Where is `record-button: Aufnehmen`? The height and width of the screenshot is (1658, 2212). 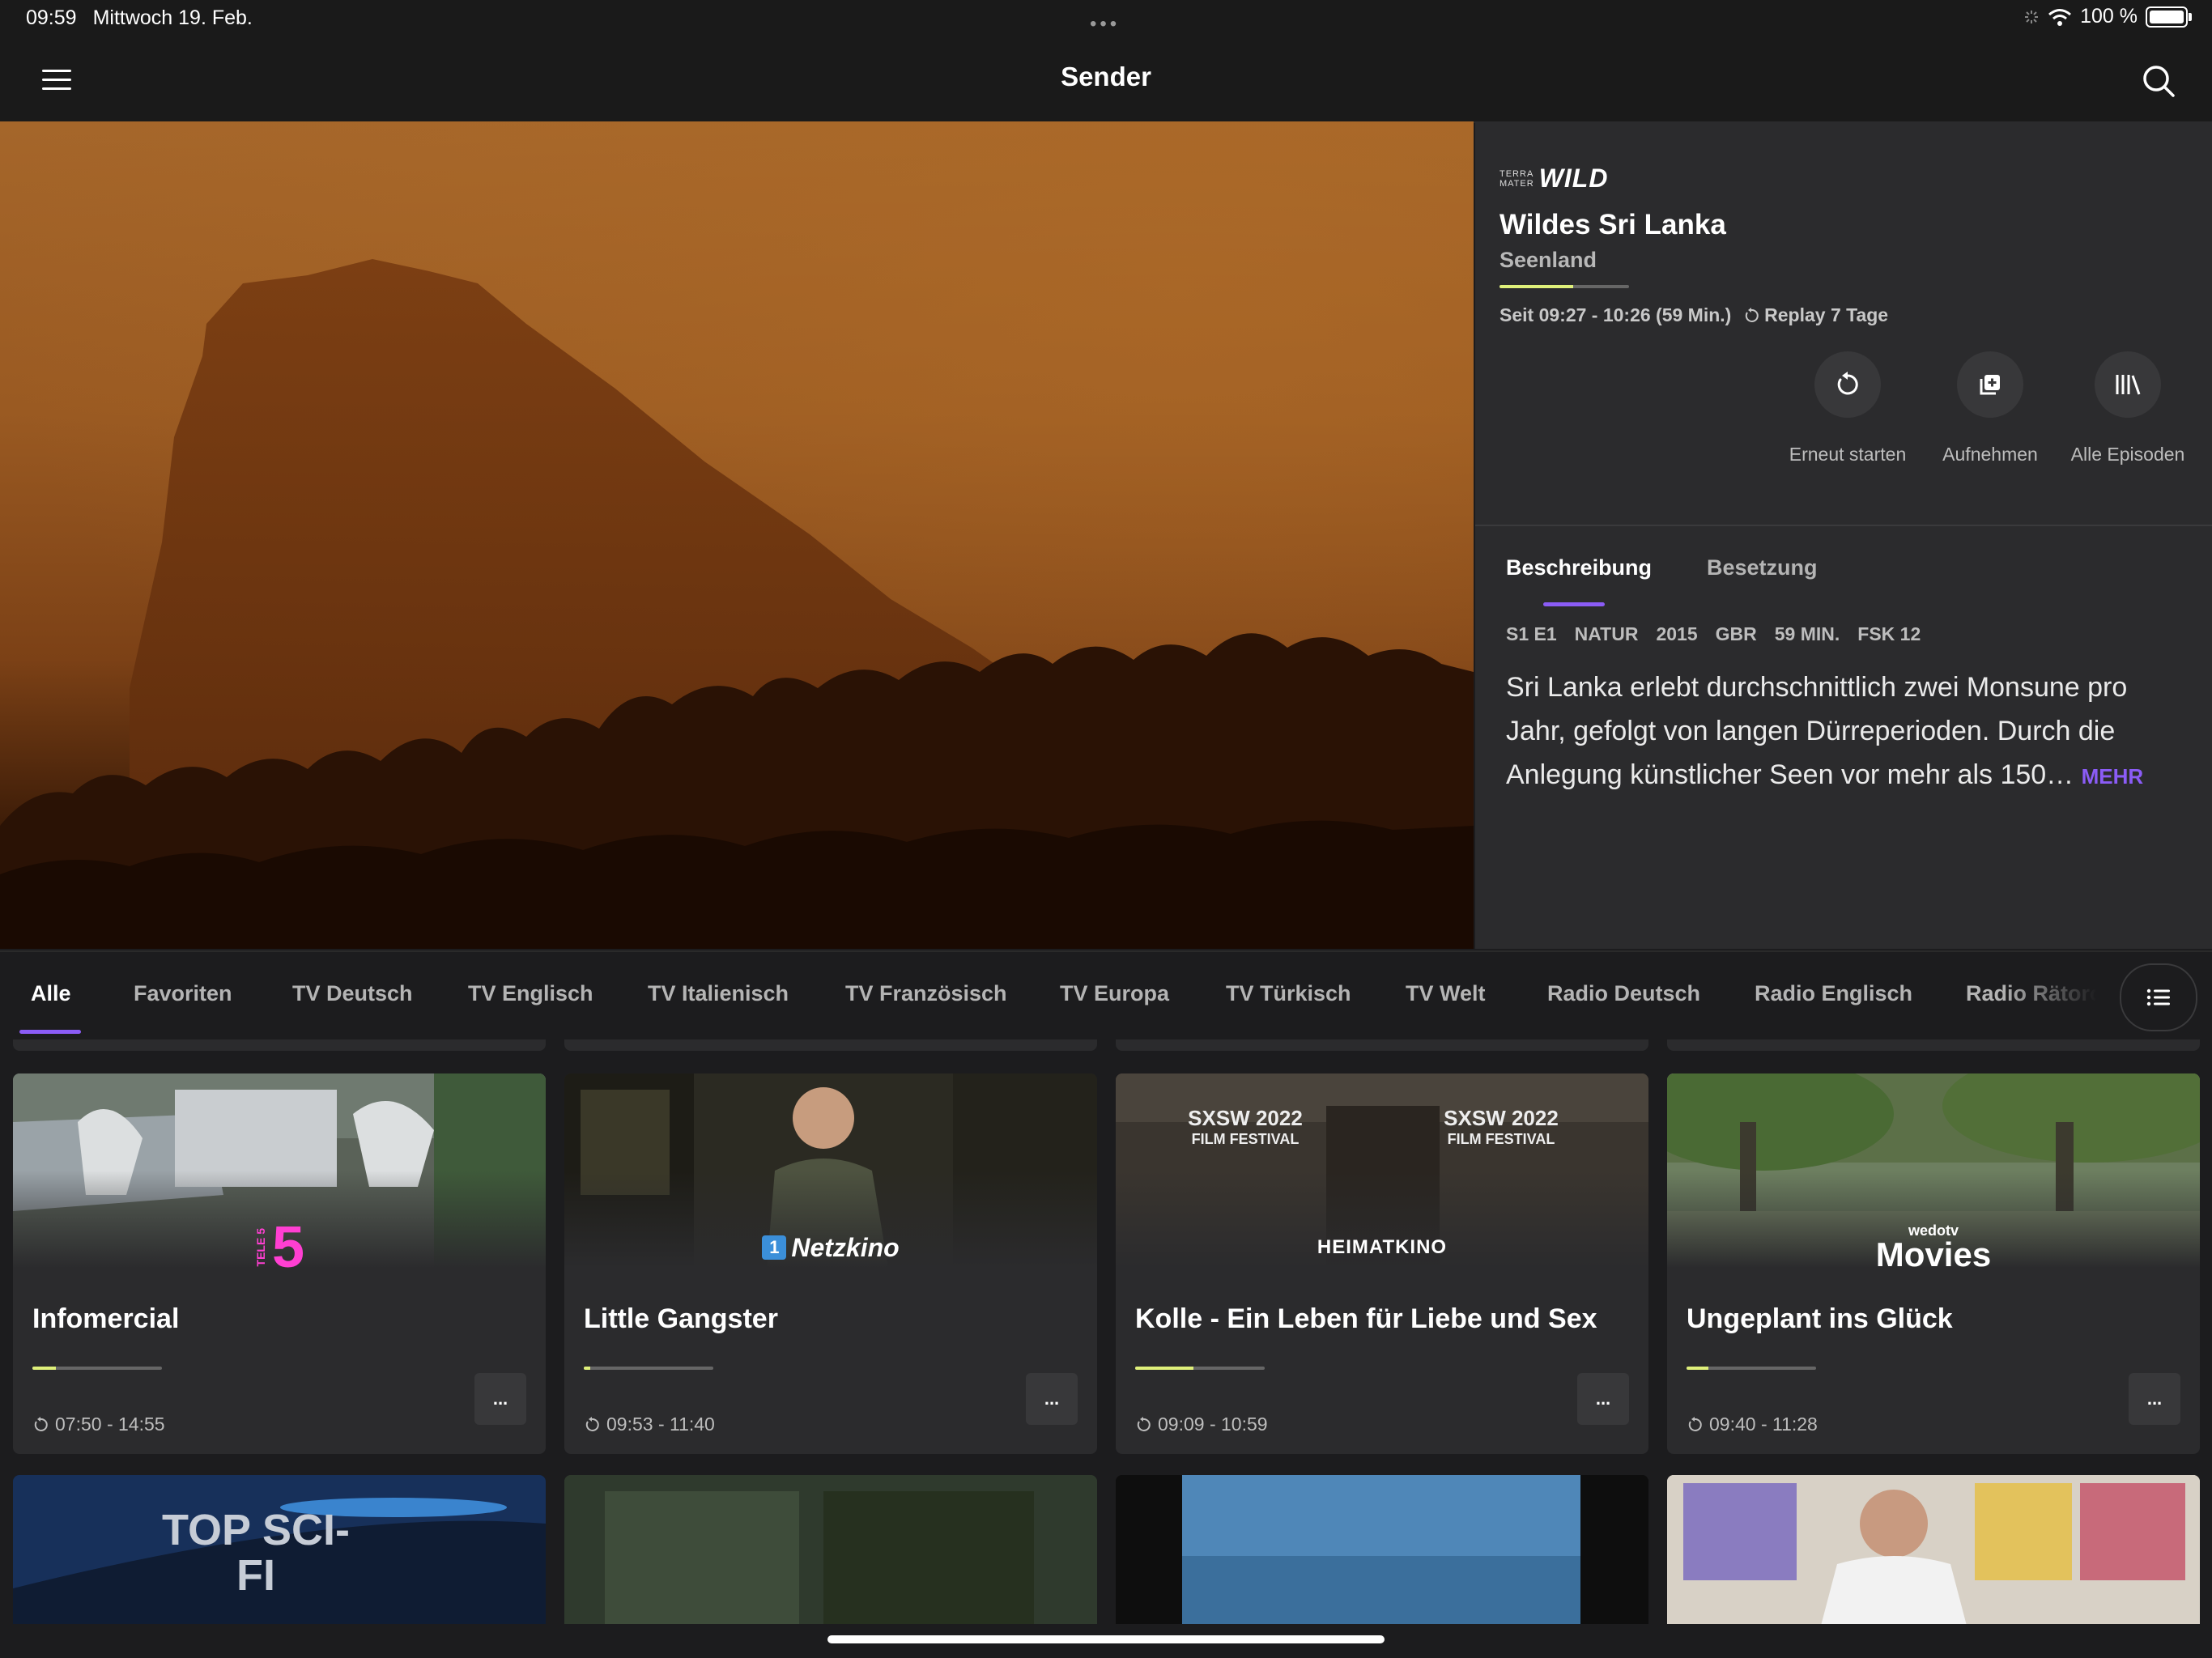
record-button: Aufnehmen is located at coordinates (1990, 408).